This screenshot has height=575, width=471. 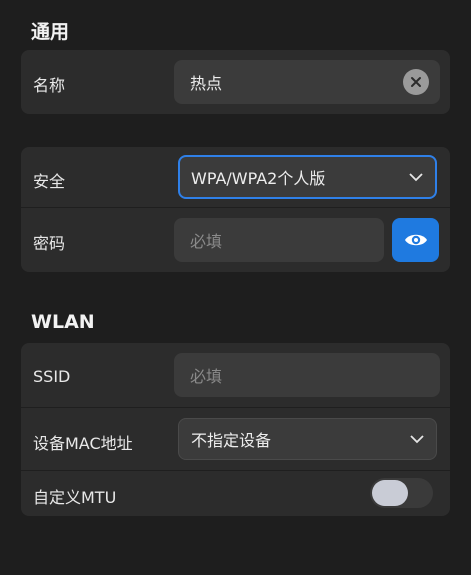 I want to click on mac-label: 设备MAC地址, so click(x=83, y=443).